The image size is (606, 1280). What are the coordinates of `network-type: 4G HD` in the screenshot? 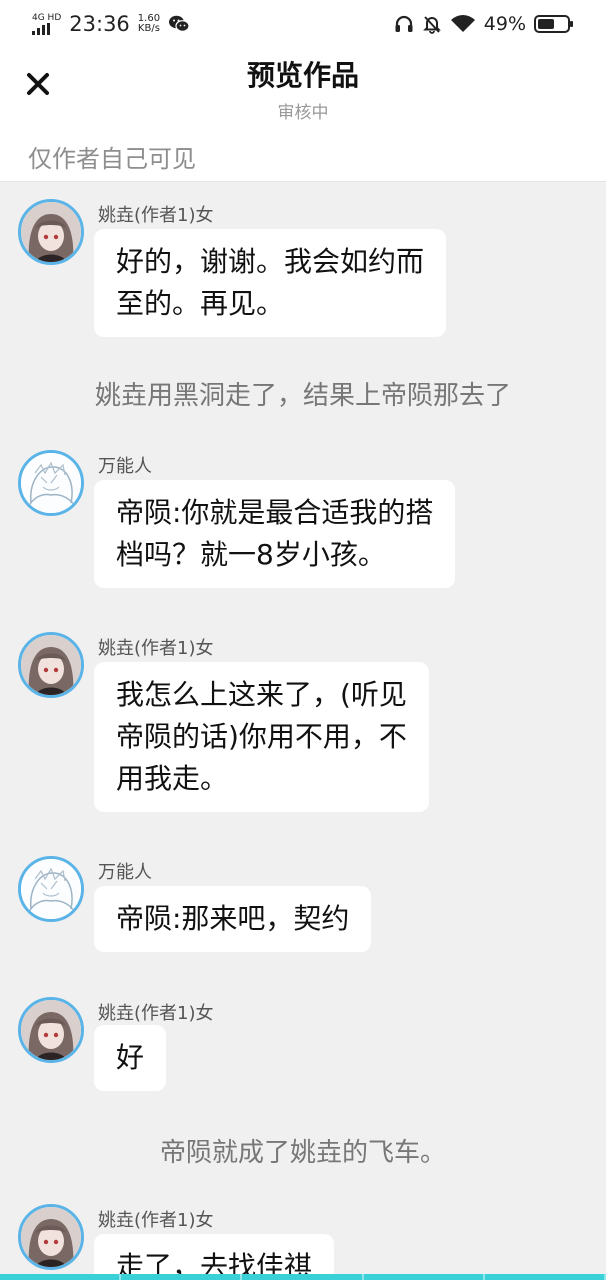 It's located at (47, 17).